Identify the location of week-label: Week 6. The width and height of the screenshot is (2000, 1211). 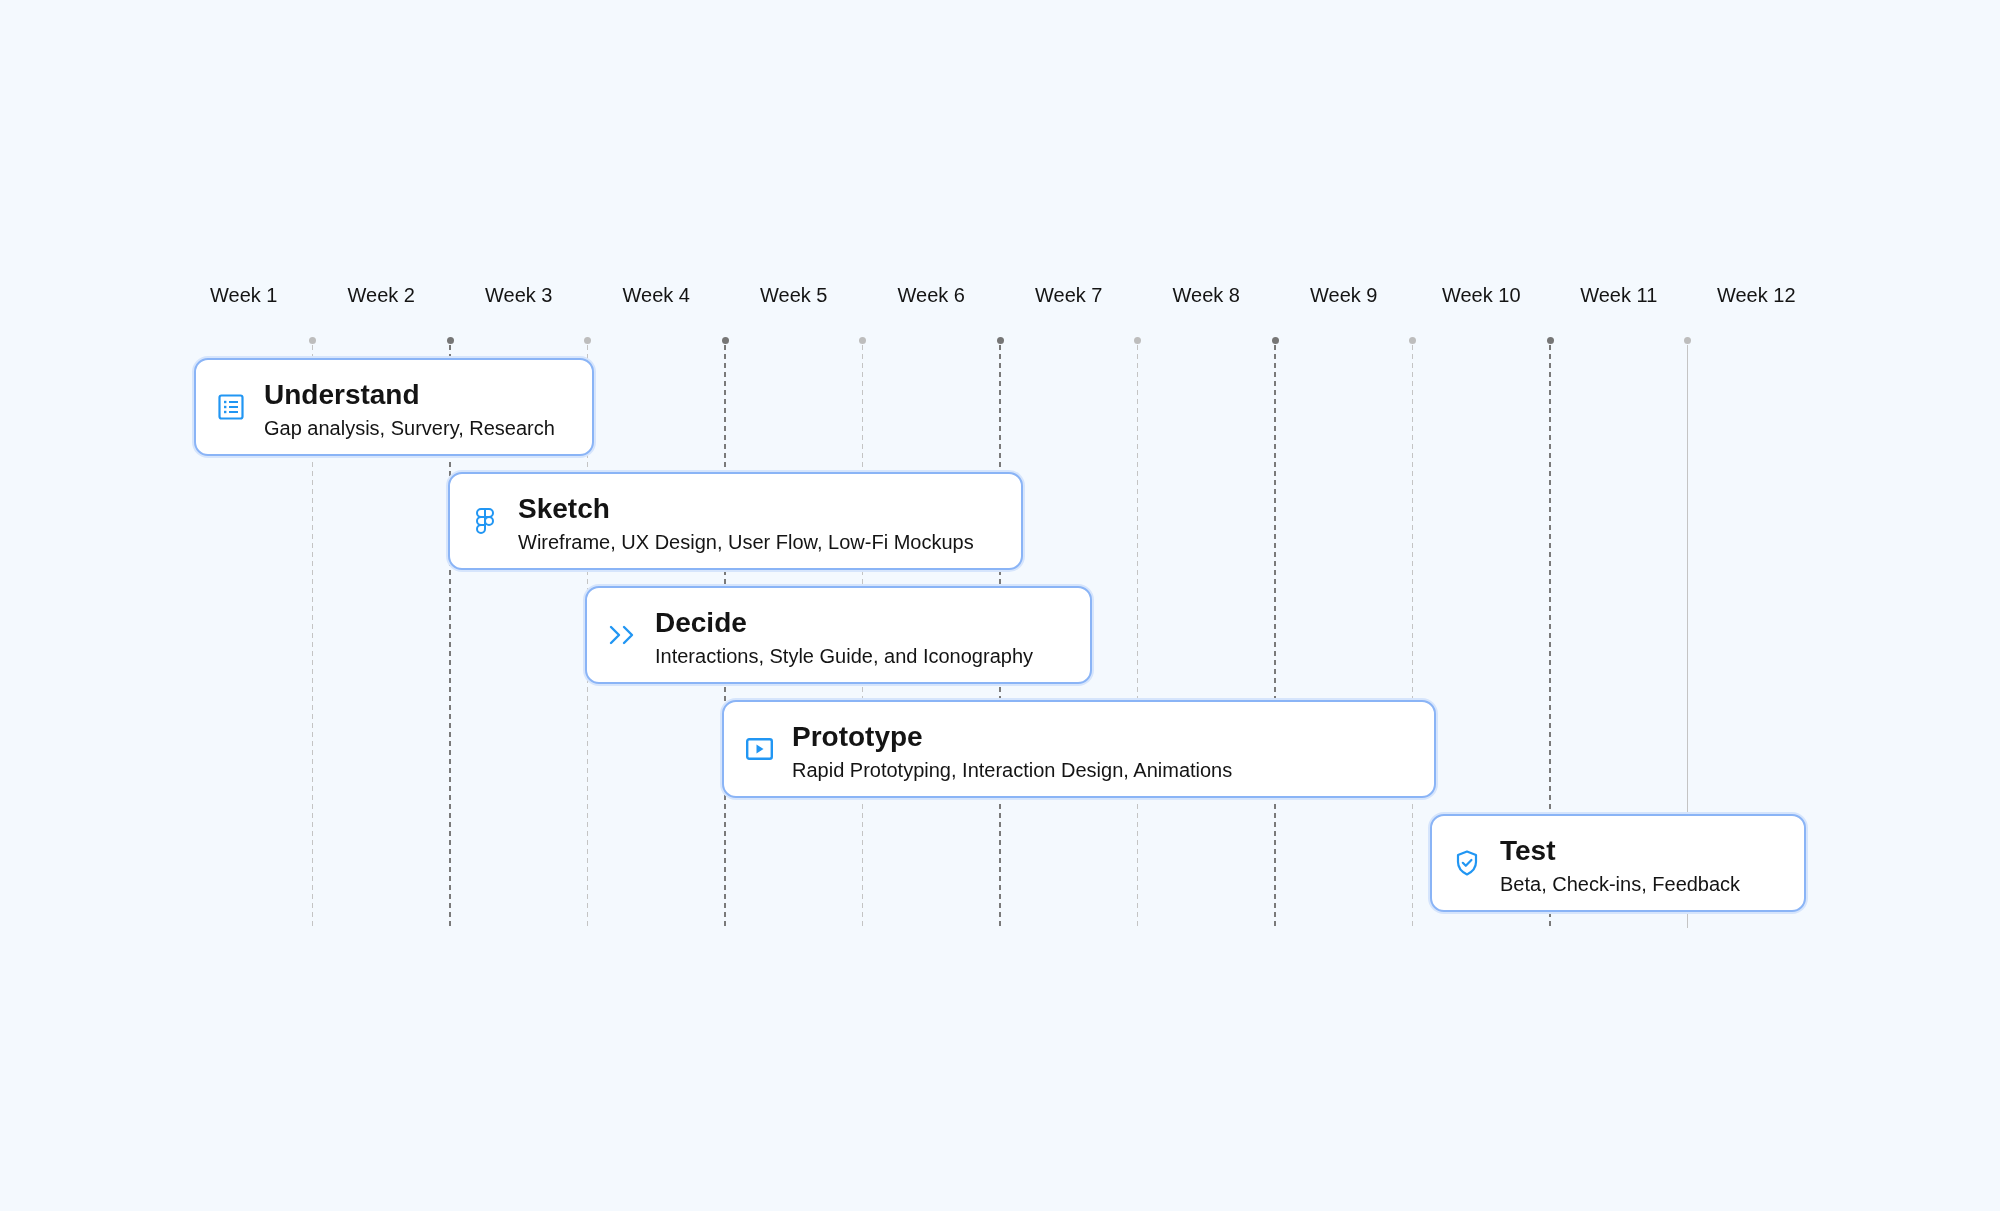
(931, 295).